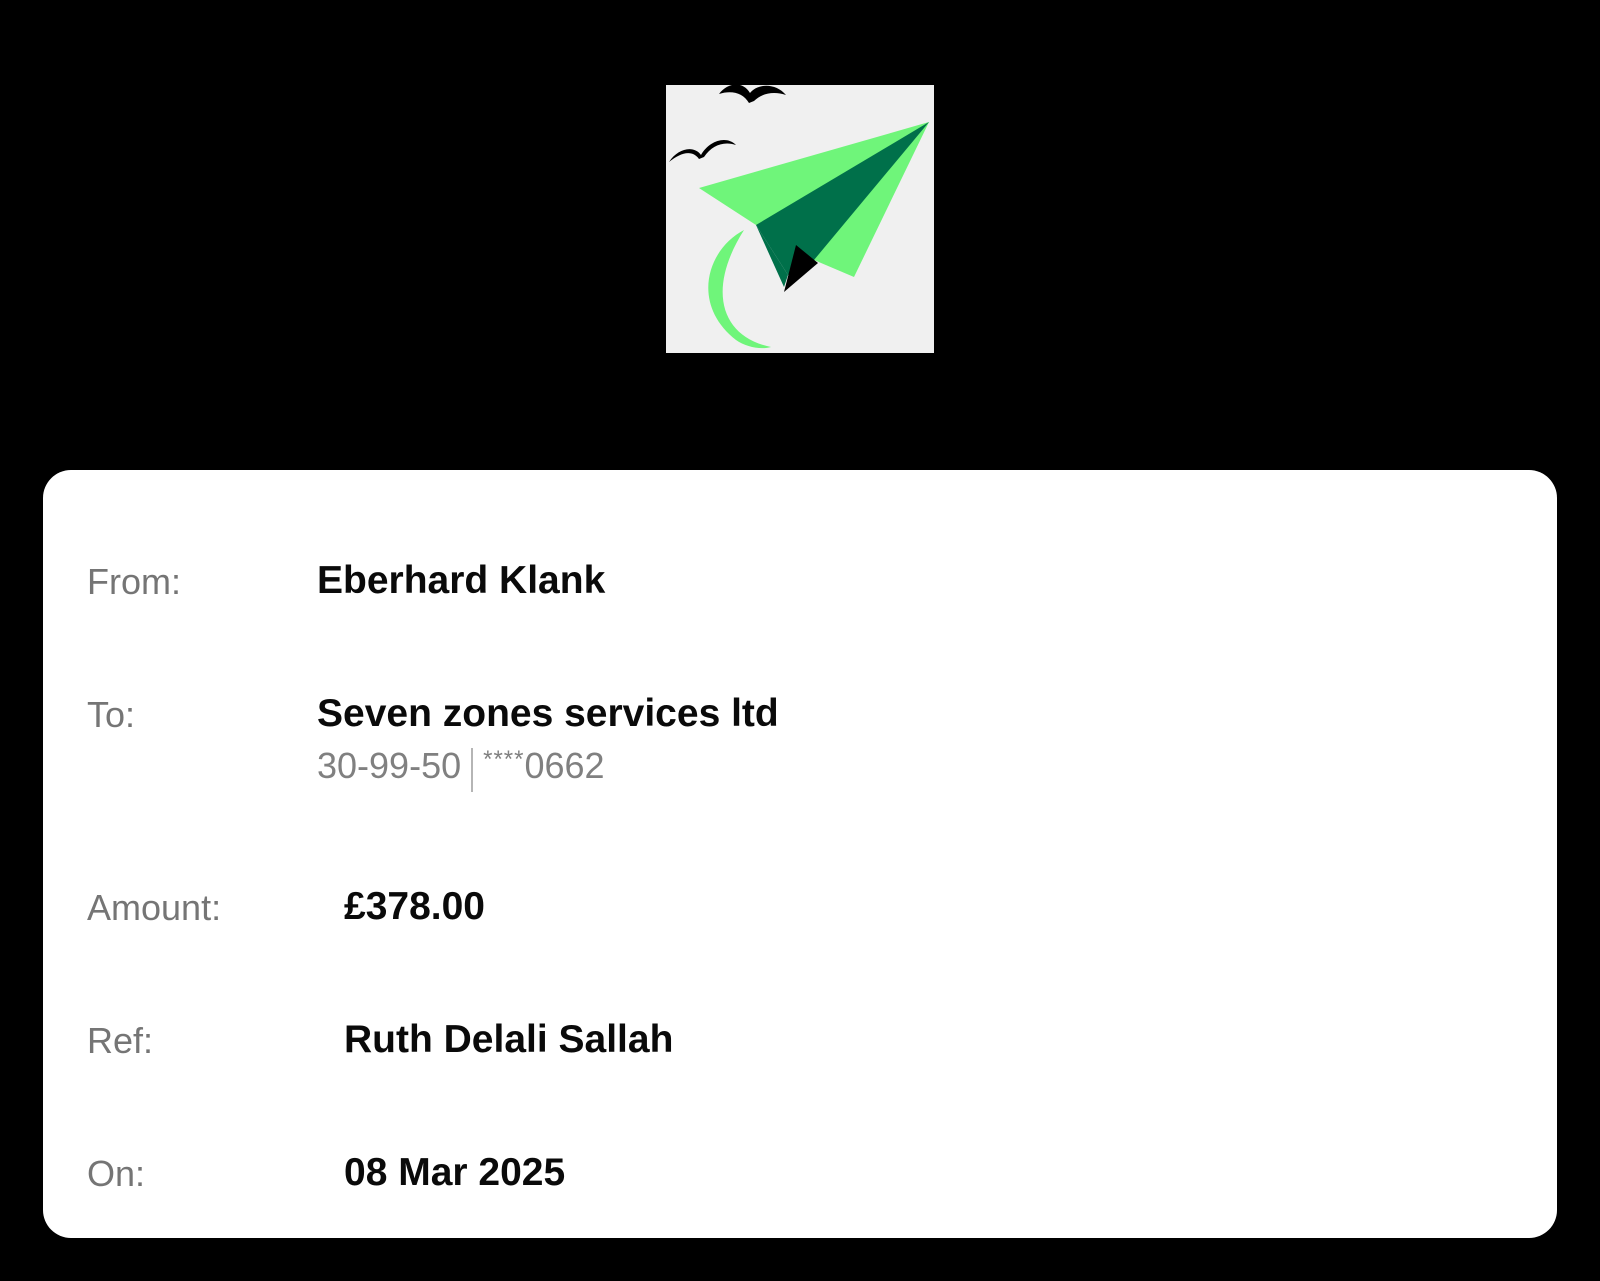 This screenshot has height=1281, width=1600. What do you see at coordinates (548, 713) in the screenshot?
I see `to-value: Seven zones services ltd` at bounding box center [548, 713].